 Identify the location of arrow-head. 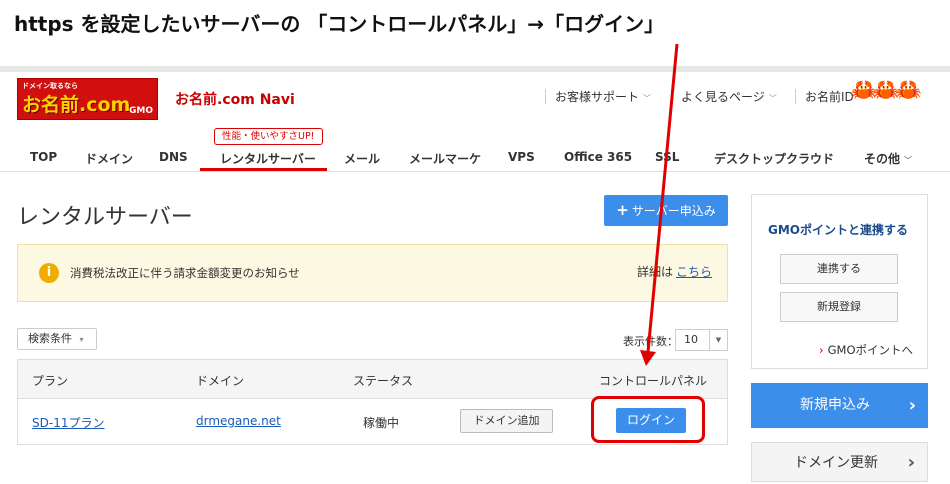
(648, 358).